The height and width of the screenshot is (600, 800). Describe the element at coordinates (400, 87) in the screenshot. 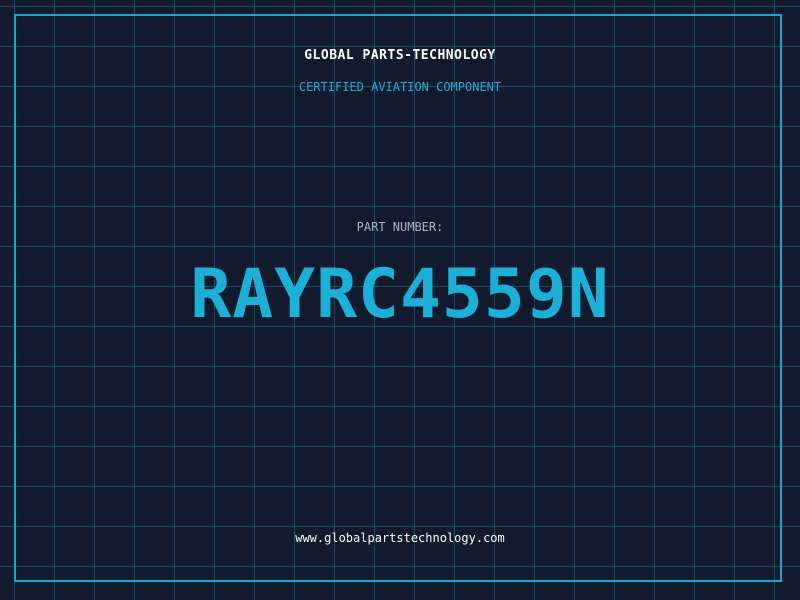

I see `certification-tagline: CERTIFIED AVIATION COMPONENT` at that location.